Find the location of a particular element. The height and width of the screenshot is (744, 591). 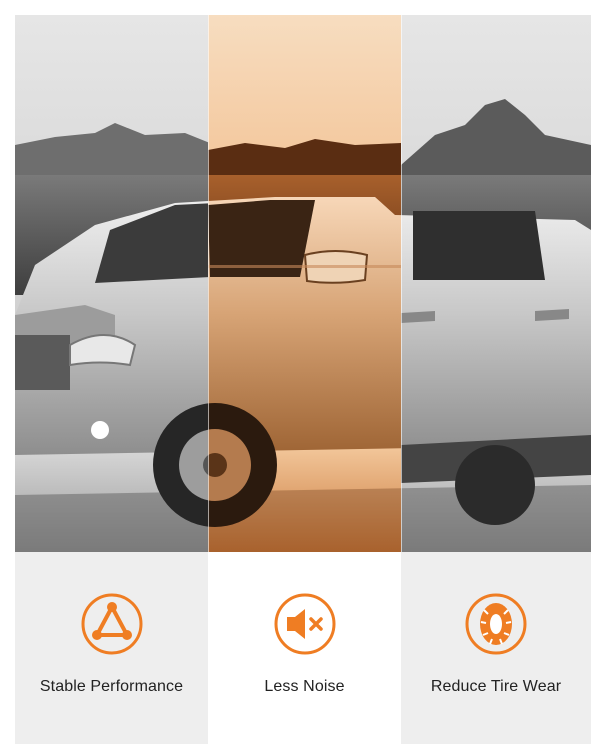

triangle-nodes-icon is located at coordinates (111, 624).